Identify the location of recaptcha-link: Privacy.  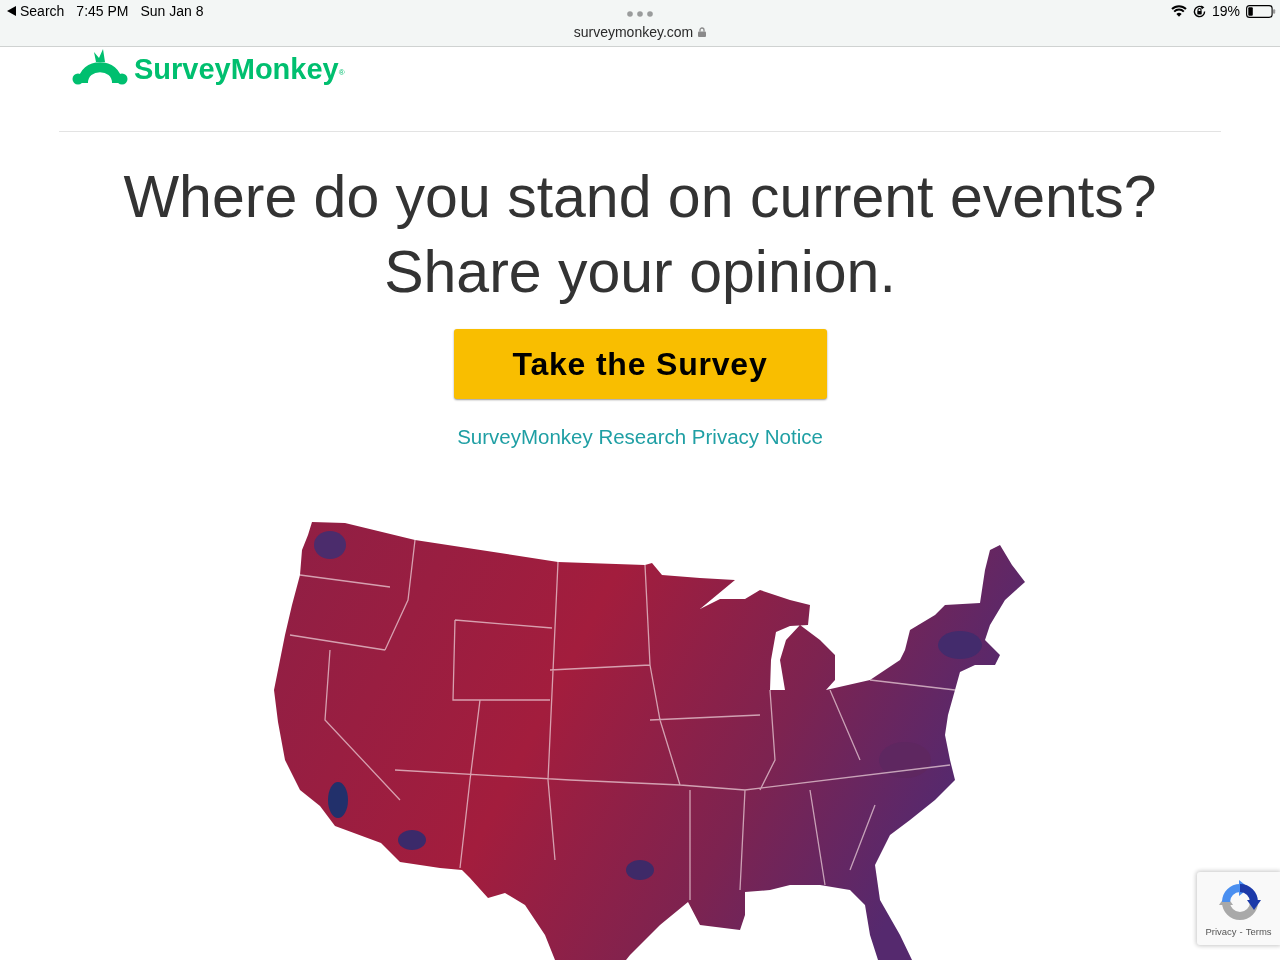
(1221, 932).